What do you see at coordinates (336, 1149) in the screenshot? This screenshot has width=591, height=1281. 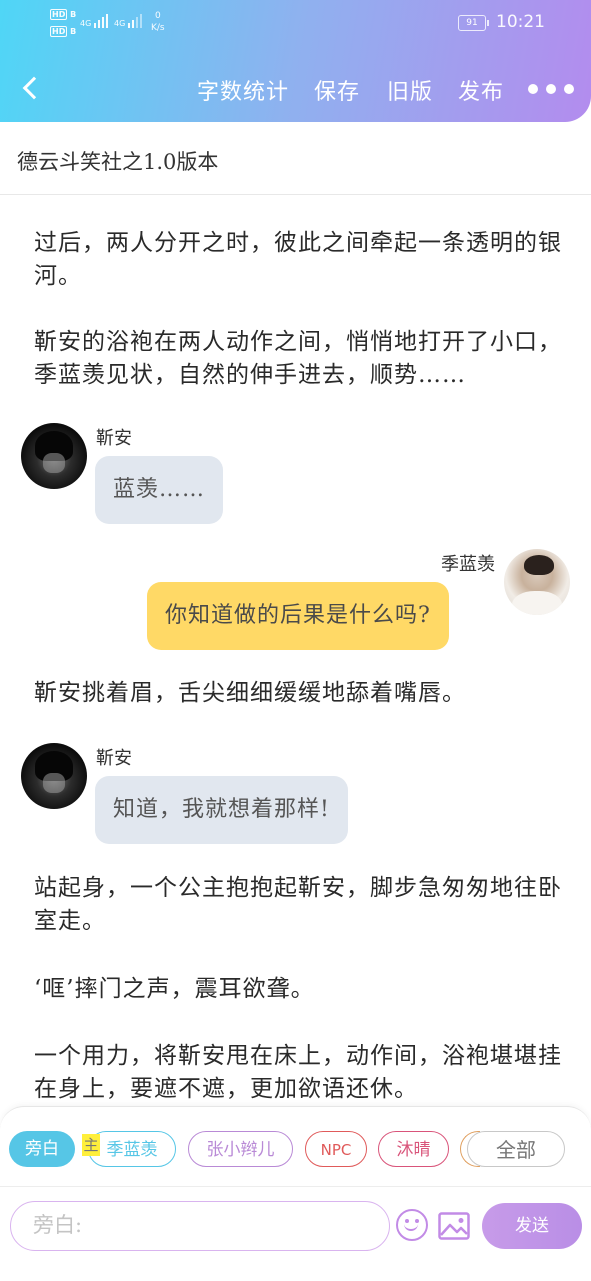 I see `role-chip-npc: NPC` at bounding box center [336, 1149].